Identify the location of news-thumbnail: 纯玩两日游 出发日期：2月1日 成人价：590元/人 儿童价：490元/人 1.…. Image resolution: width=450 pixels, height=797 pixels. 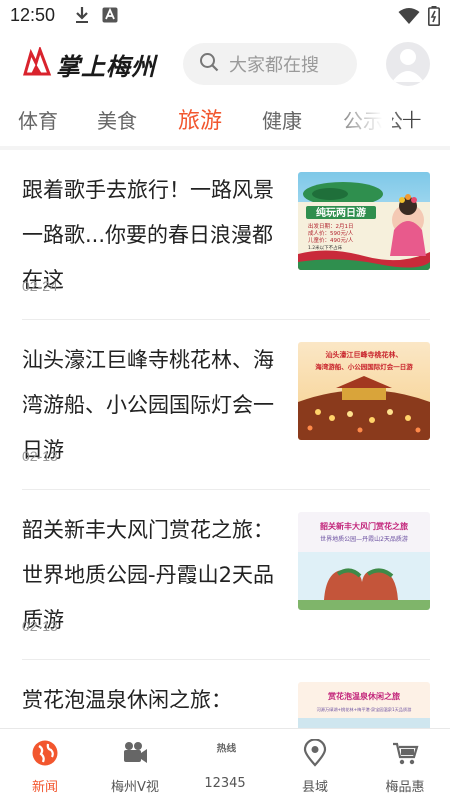
(364, 221).